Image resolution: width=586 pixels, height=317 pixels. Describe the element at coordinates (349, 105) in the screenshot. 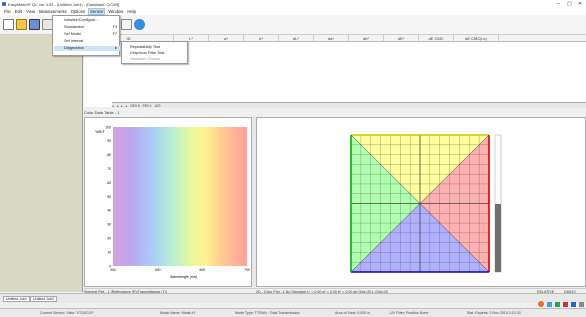

I see `sheet-tabs: ◂ ◂ ▸ ▸ DEV 5 PEX 1 A70` at that location.